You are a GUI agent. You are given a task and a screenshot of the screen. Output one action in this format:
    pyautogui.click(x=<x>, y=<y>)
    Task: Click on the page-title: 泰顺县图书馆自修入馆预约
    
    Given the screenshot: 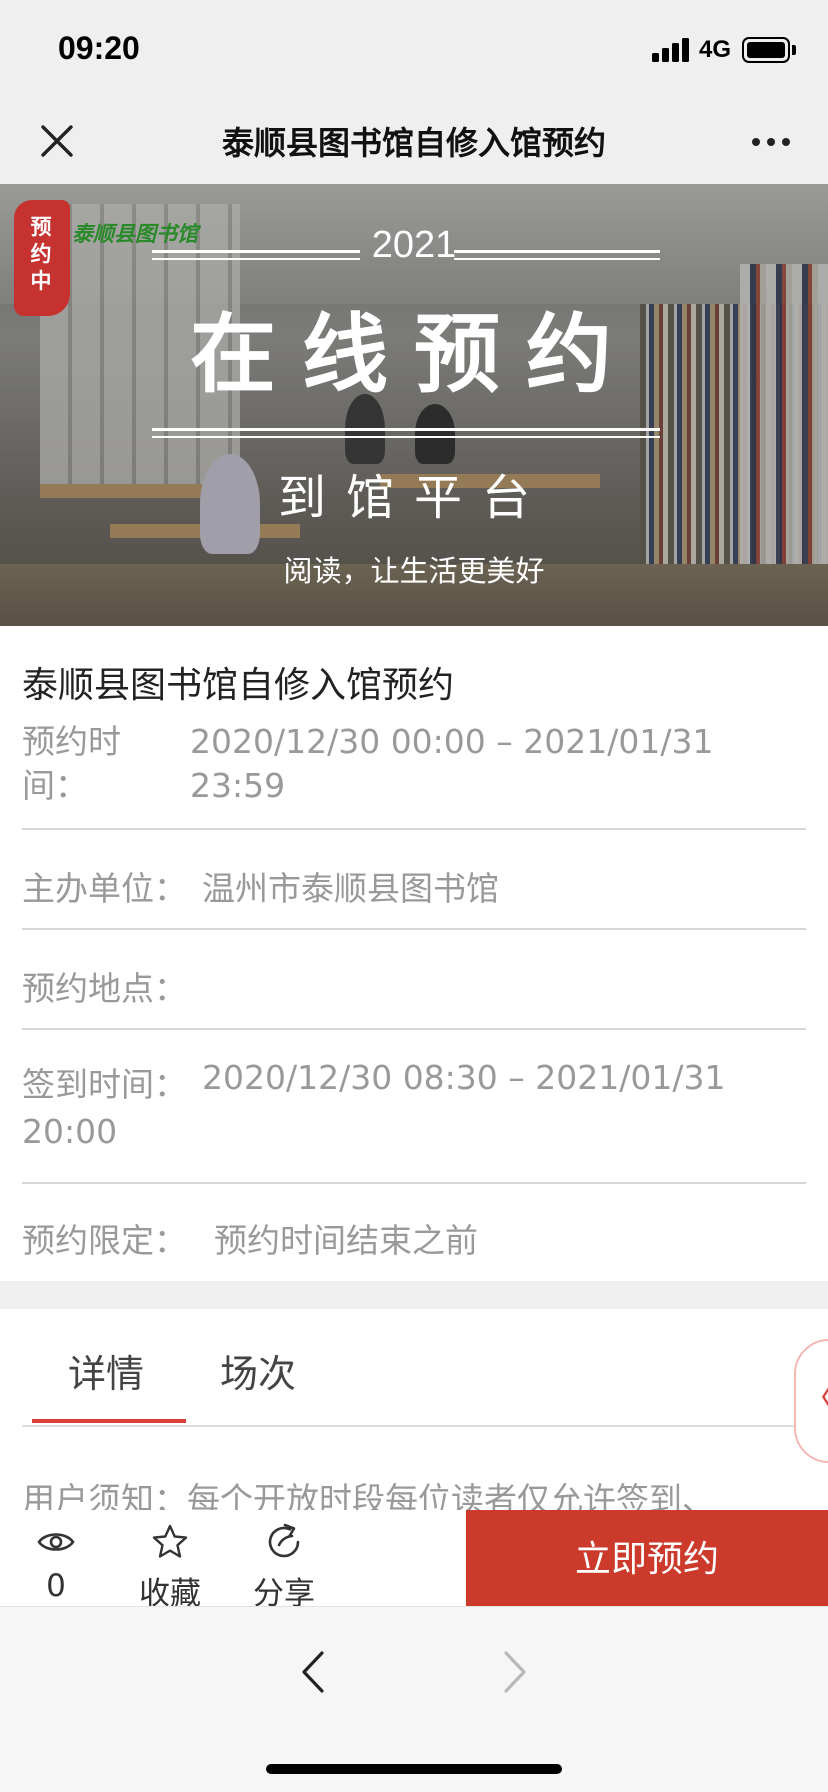 What is the action you would take?
    pyautogui.click(x=413, y=143)
    